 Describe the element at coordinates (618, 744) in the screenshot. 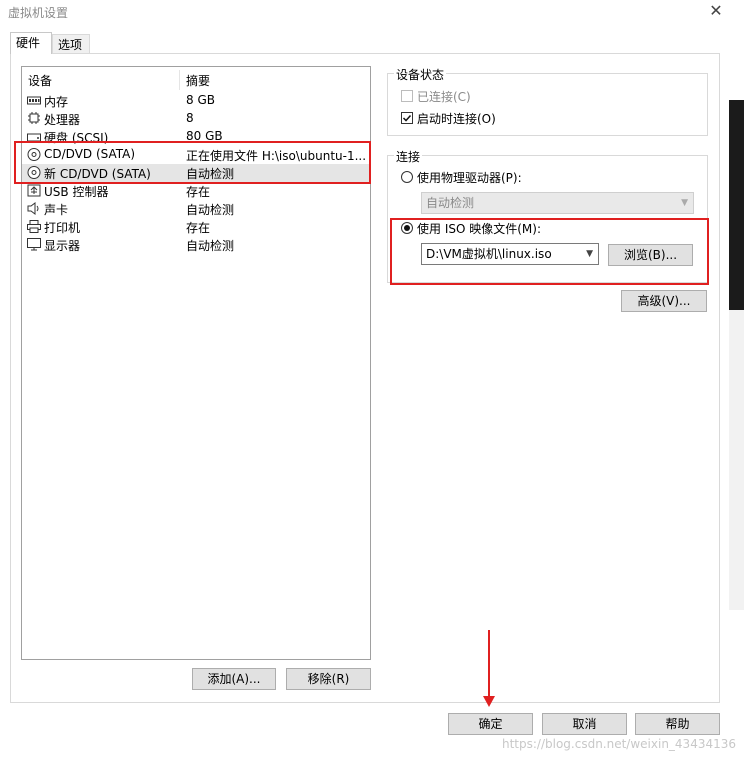

I see `watermark-text: https://blog.csdn.net/weixin_43434136` at that location.